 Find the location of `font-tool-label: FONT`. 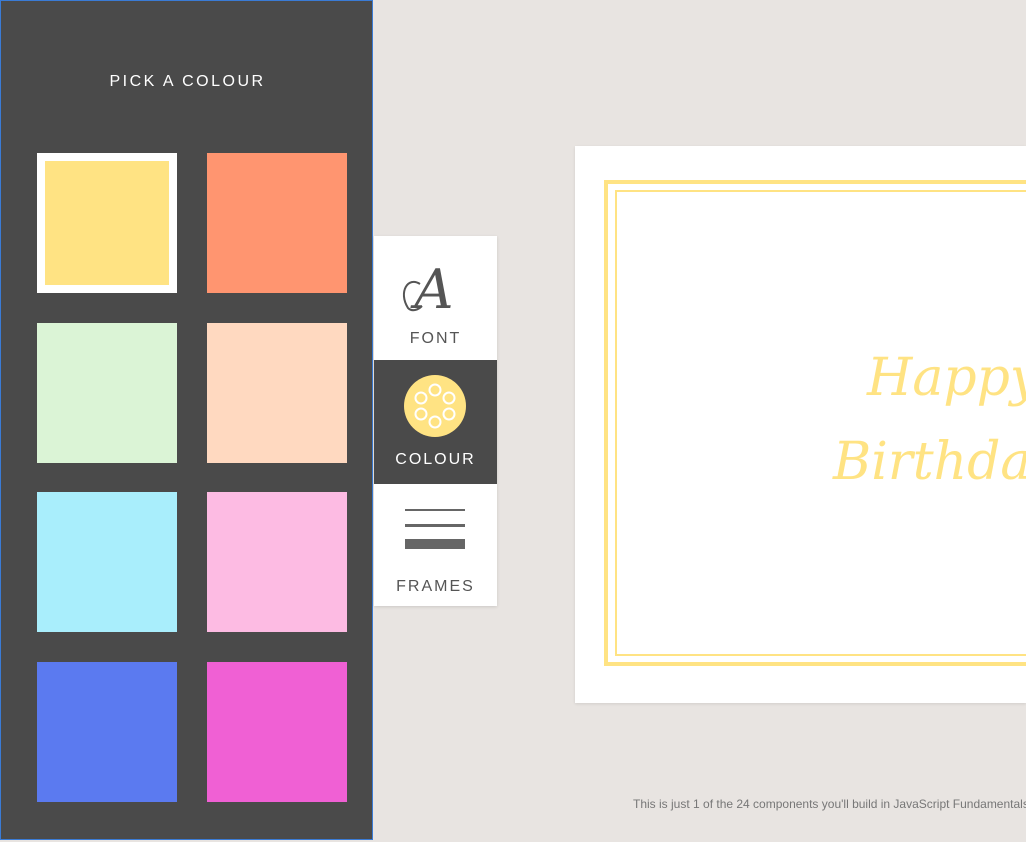

font-tool-label: FONT is located at coordinates (435, 338).